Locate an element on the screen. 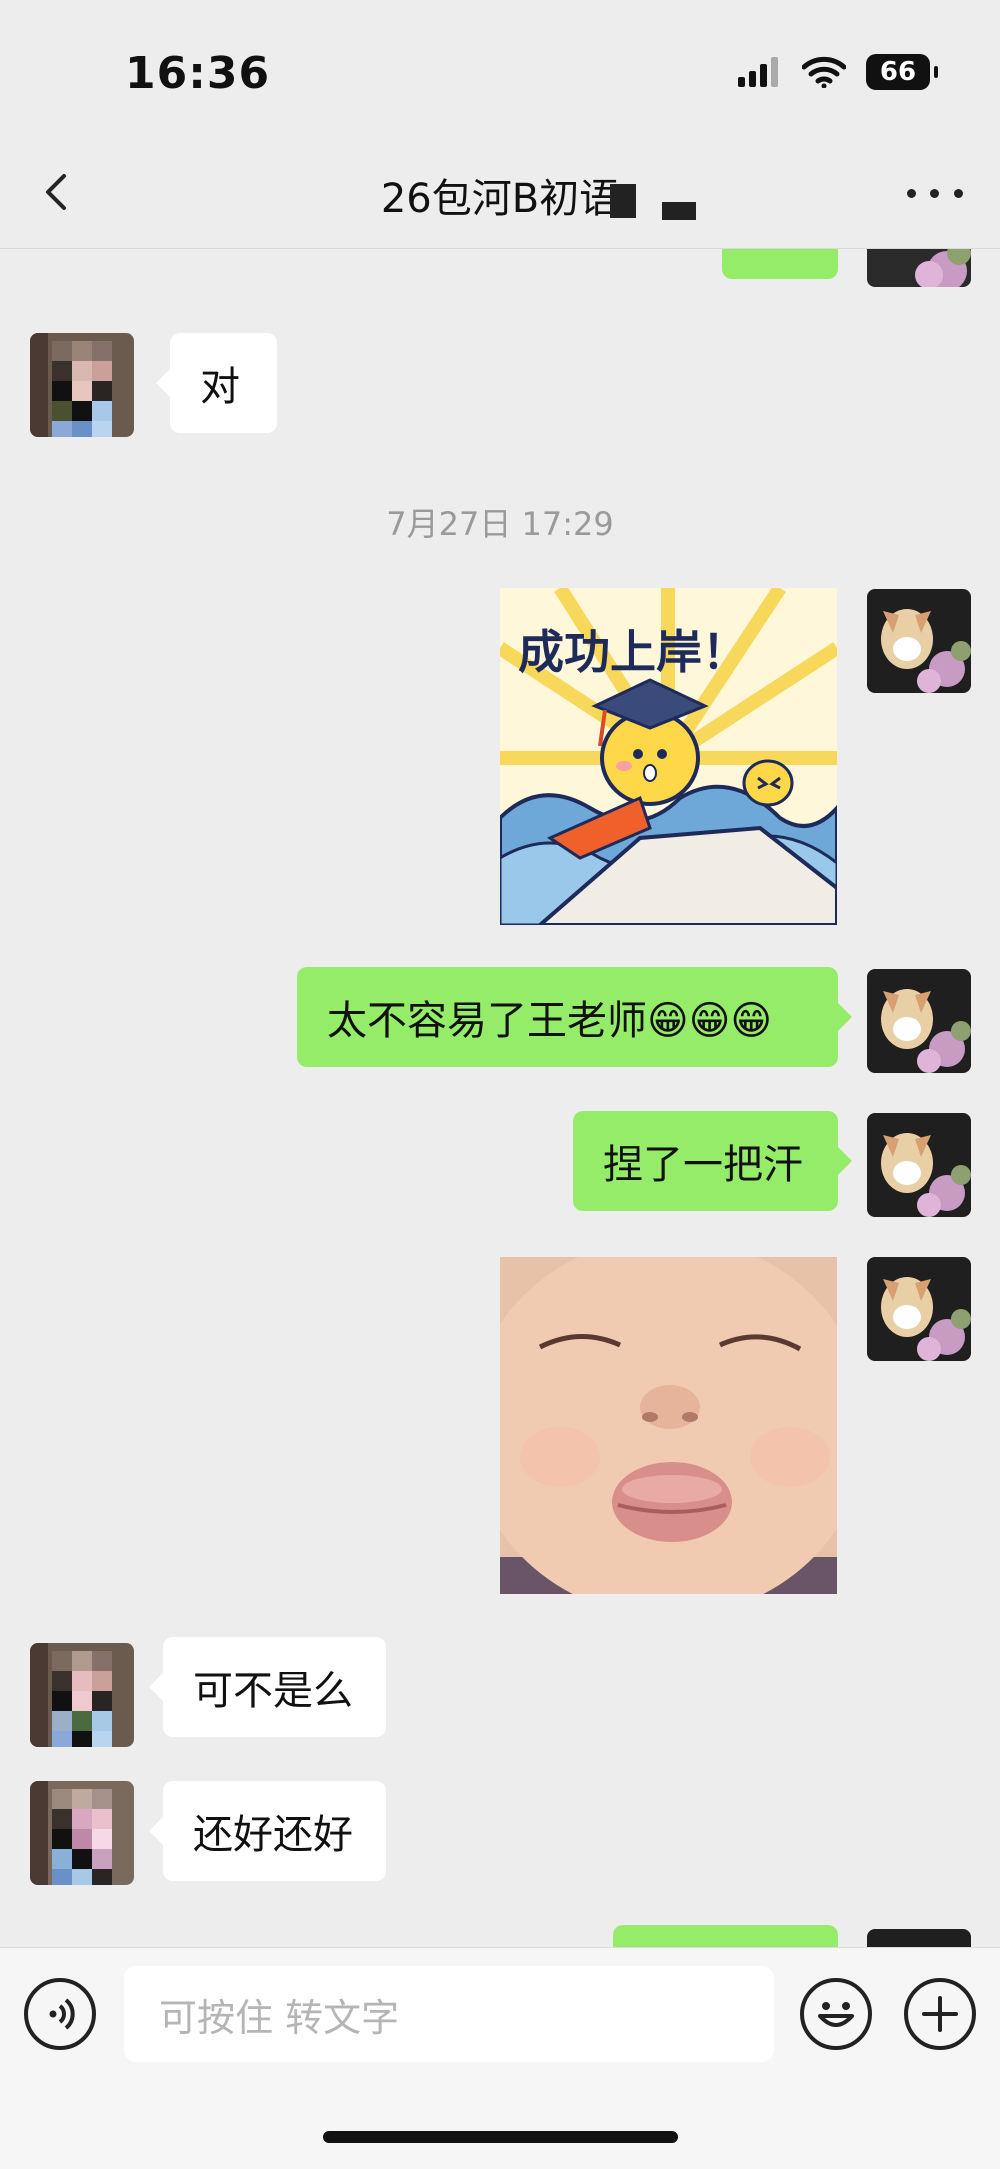  message-text: 对 is located at coordinates (220, 387).